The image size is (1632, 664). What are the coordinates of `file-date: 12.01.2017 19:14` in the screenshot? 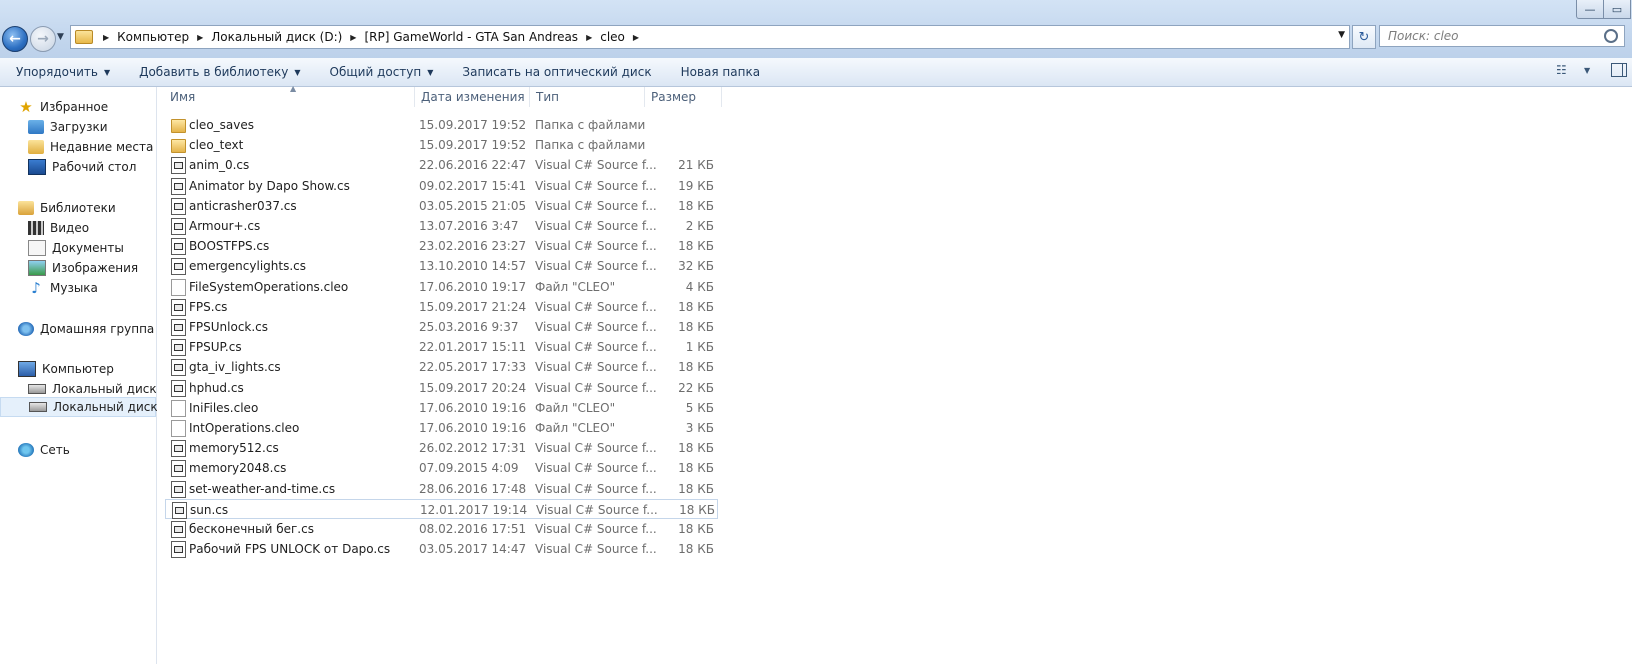 It's located at (474, 510).